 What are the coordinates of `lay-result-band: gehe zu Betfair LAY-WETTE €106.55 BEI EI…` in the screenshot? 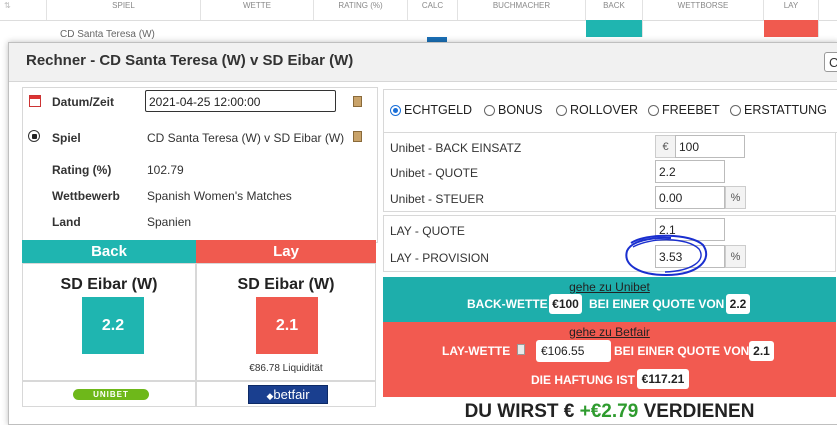 It's located at (609, 359).